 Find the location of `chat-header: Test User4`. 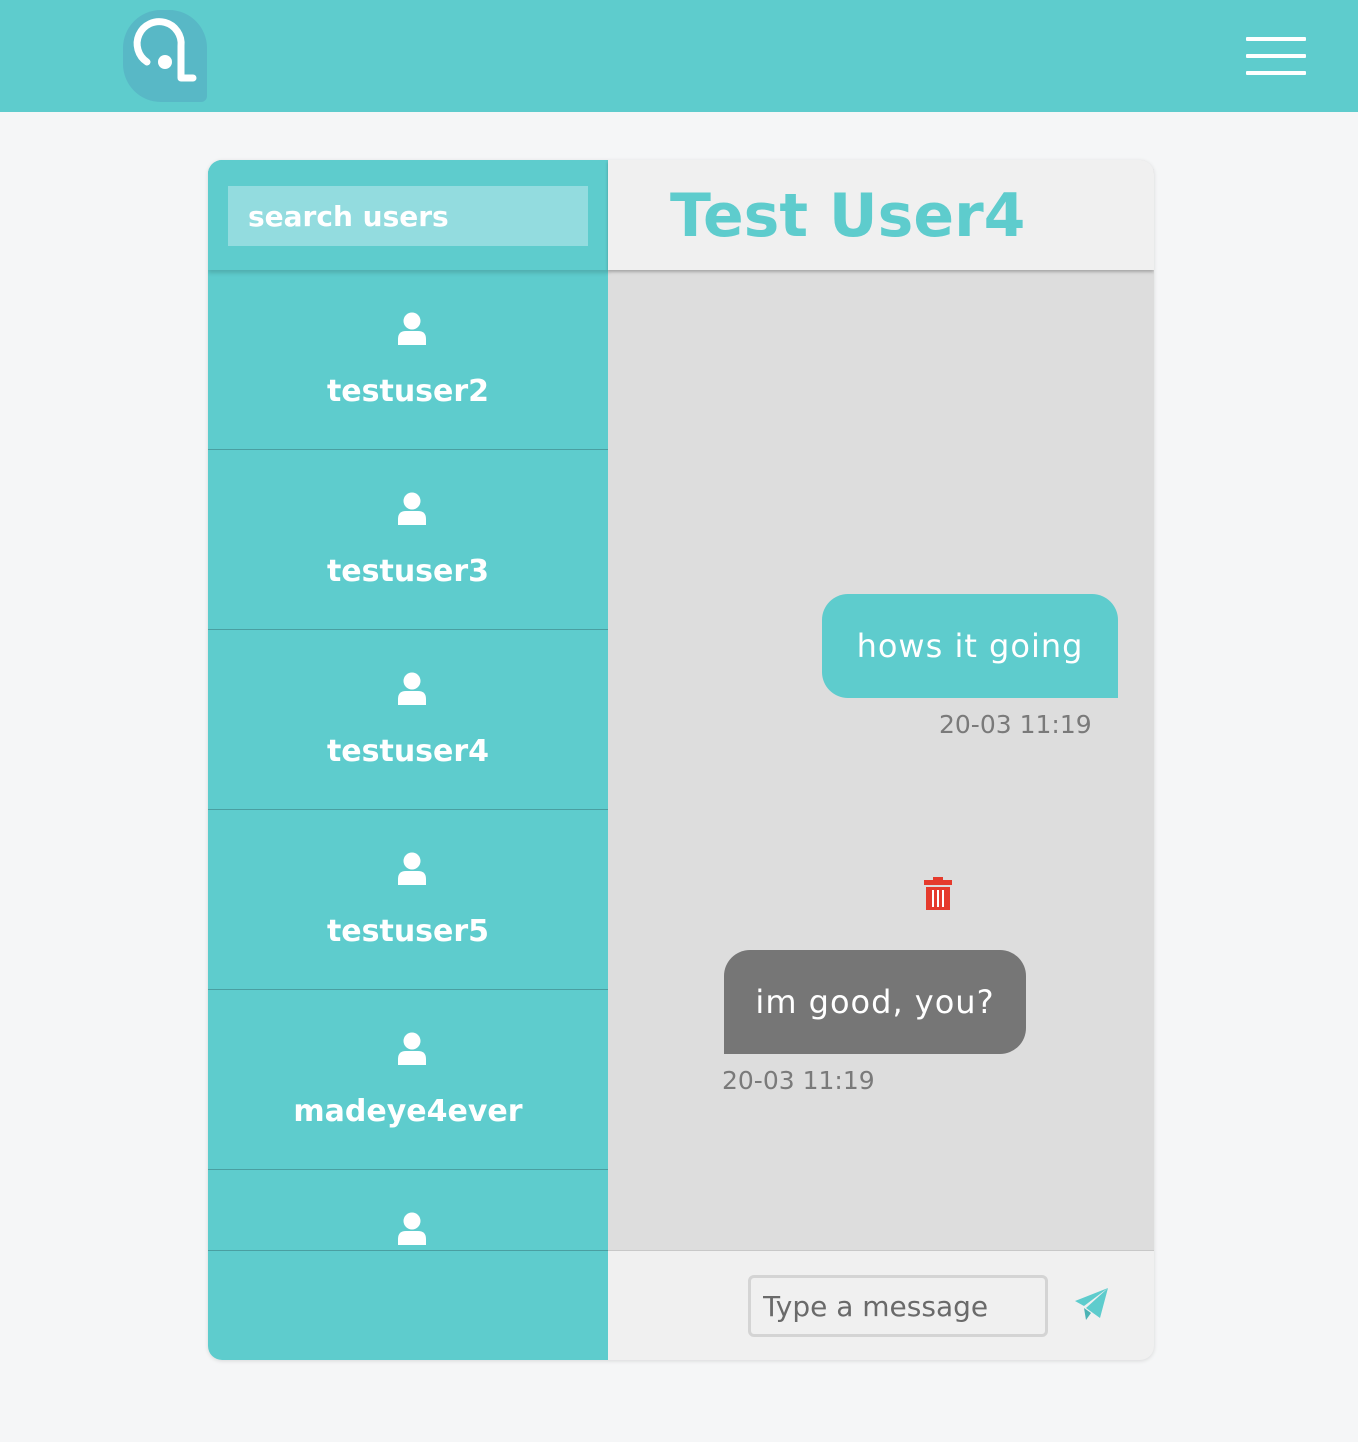

chat-header: Test User4 is located at coordinates (881, 215).